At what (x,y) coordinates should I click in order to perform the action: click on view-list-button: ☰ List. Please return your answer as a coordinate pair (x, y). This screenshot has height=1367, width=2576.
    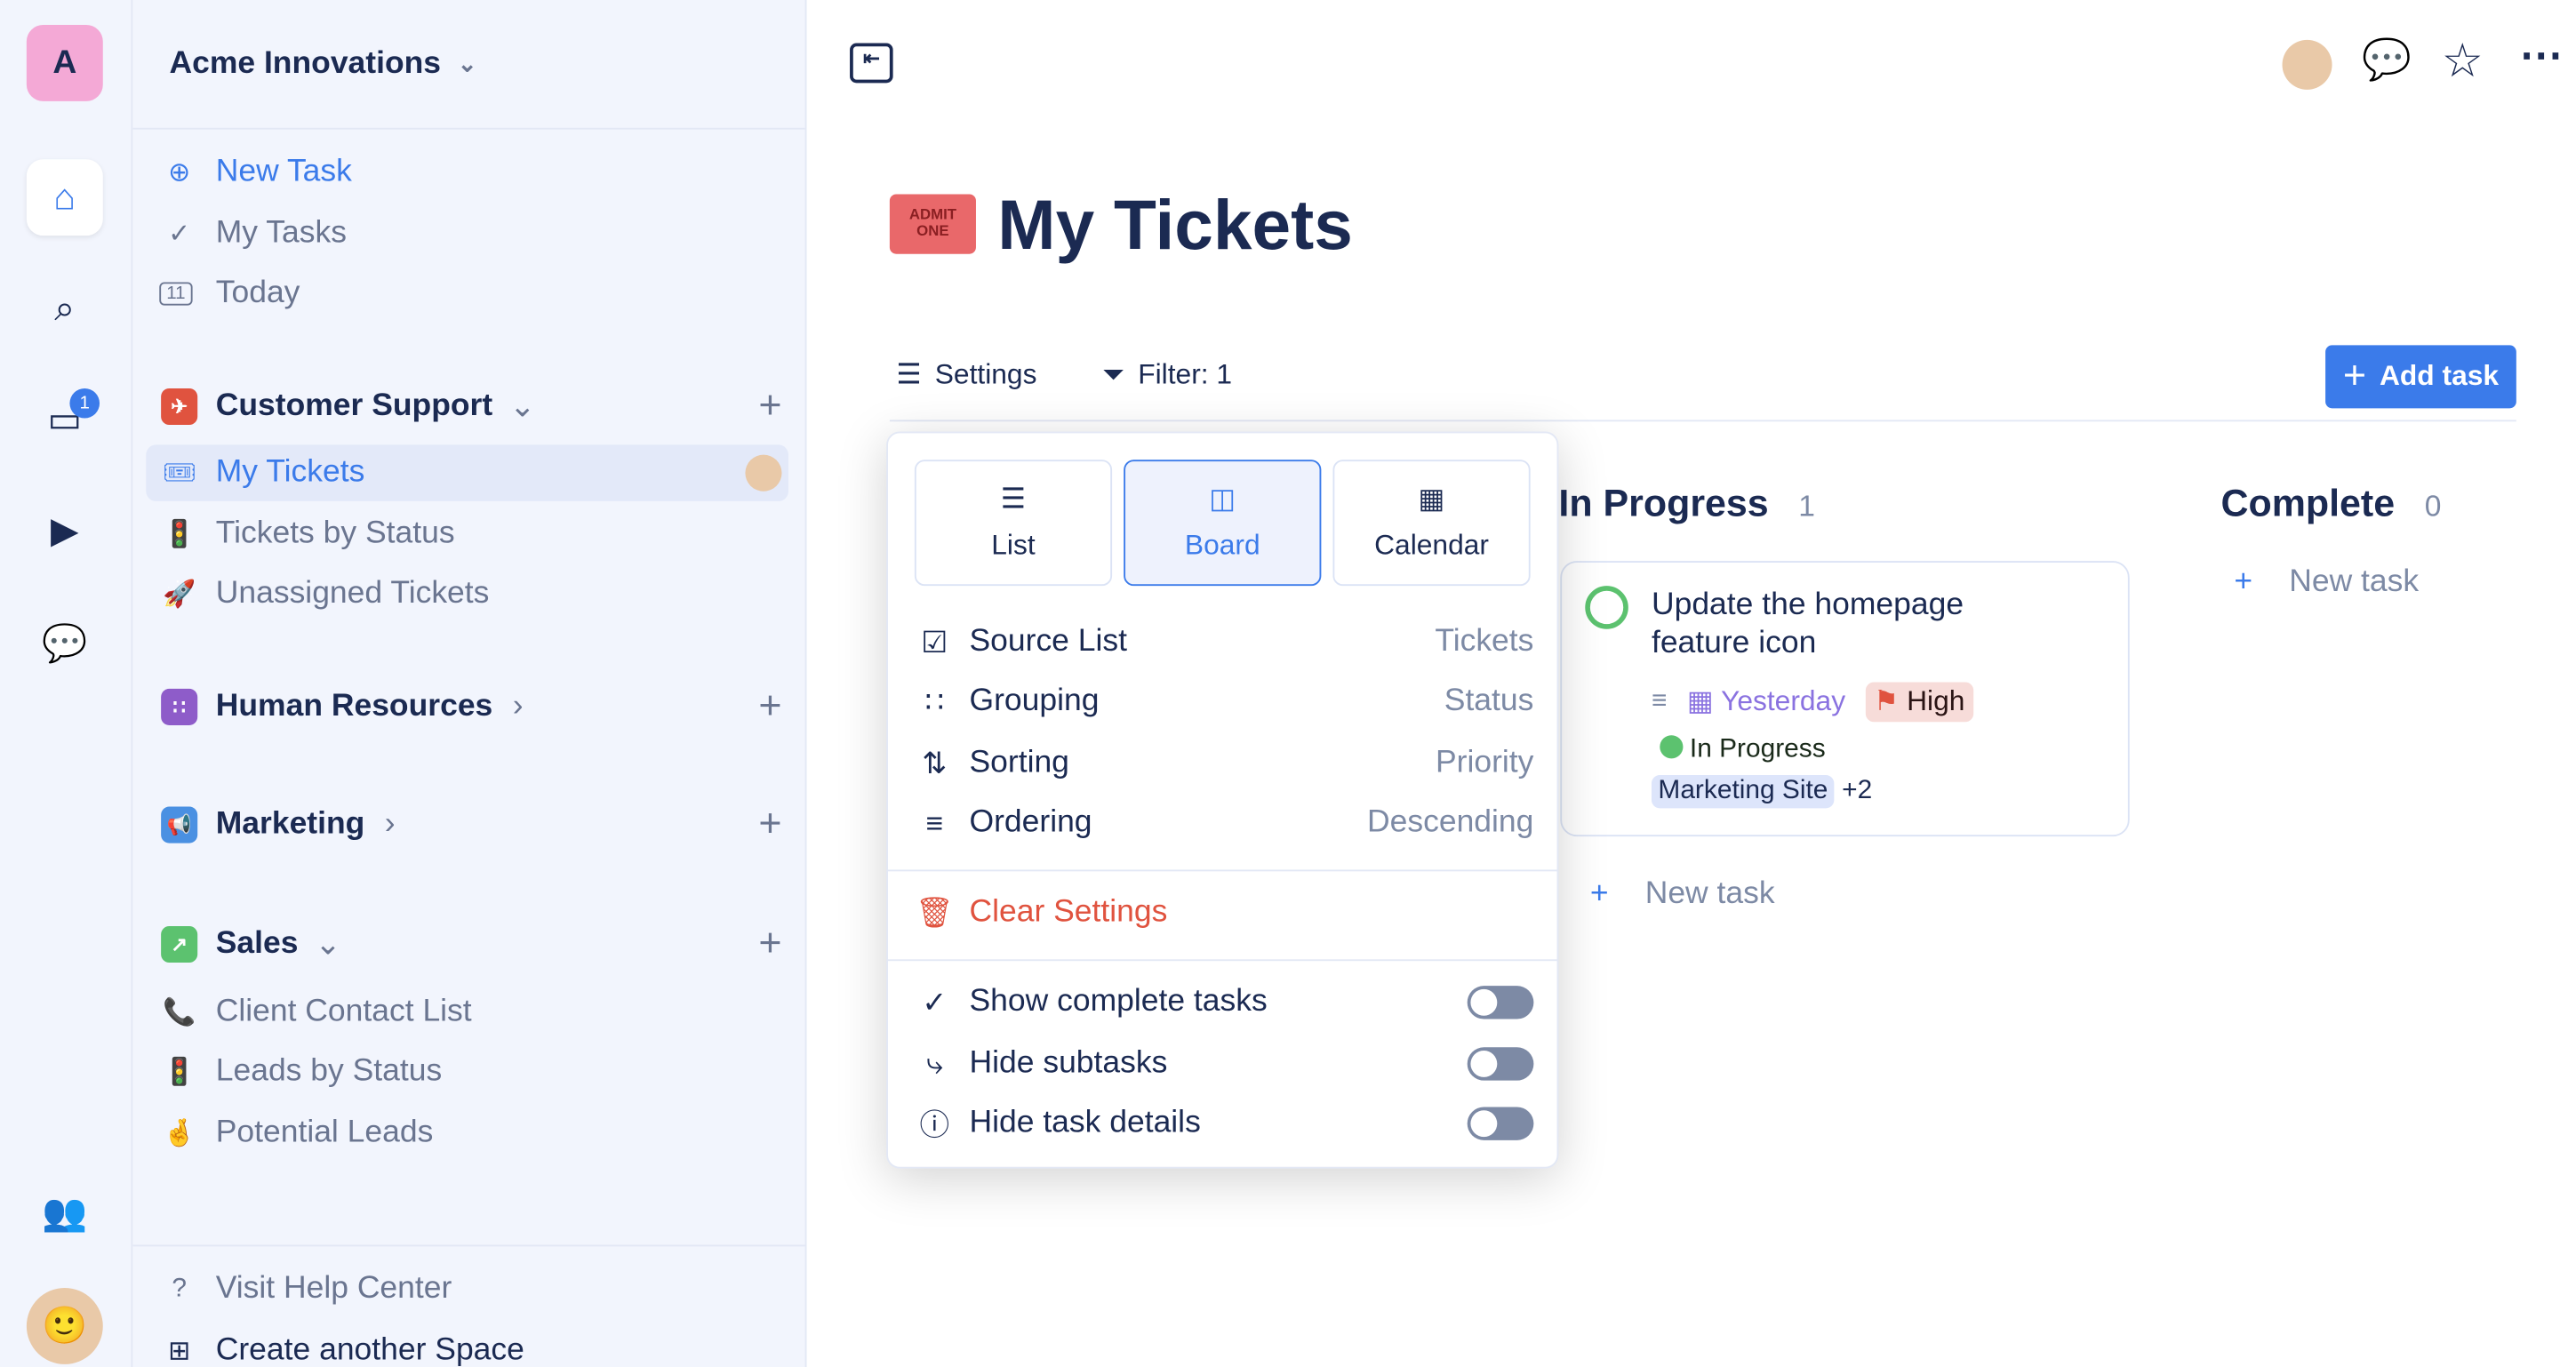
    Looking at the image, I should click on (1013, 523).